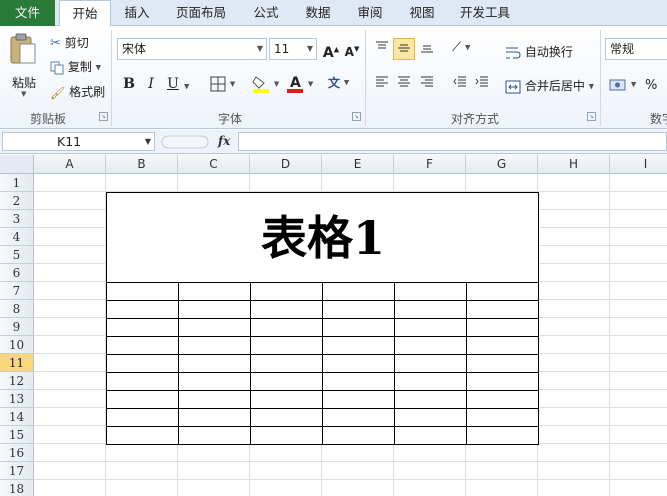 The image size is (667, 496). I want to click on currency-button: ▼, so click(622, 84).